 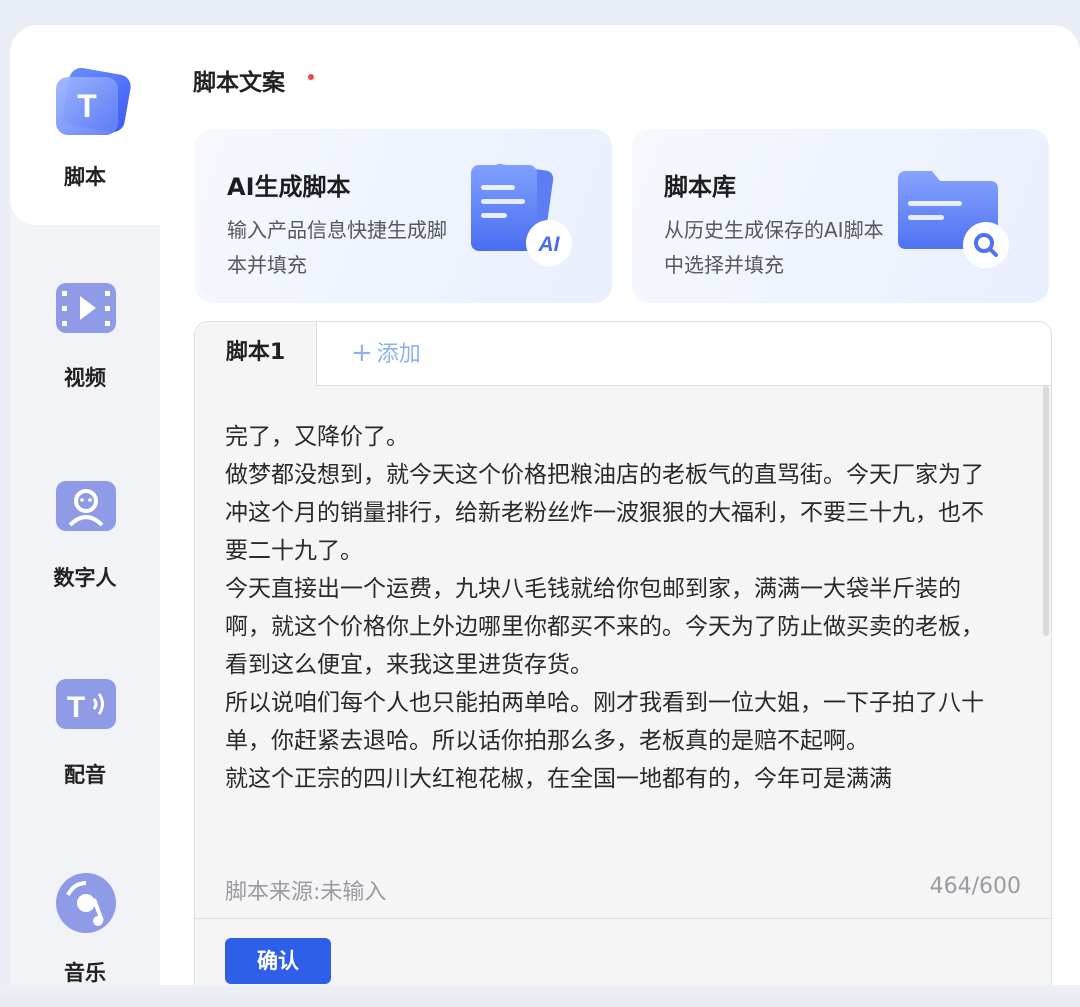 What do you see at coordinates (700, 187) in the screenshot?
I see `card-title: 脚本库` at bounding box center [700, 187].